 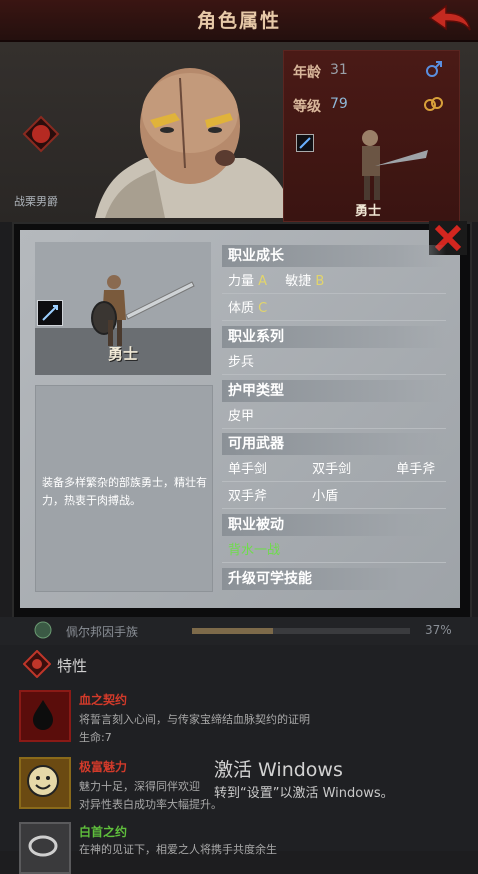 I want to click on agility-grade: B, so click(x=320, y=281).